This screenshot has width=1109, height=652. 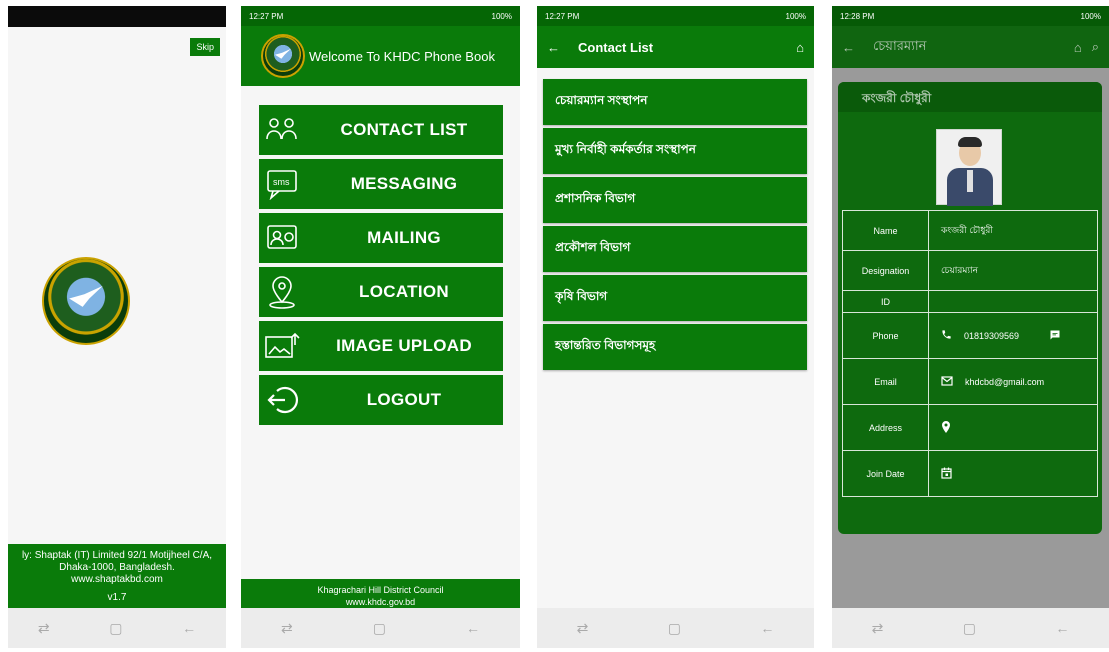 What do you see at coordinates (885, 230) in the screenshot?
I see `row-key: Name` at bounding box center [885, 230].